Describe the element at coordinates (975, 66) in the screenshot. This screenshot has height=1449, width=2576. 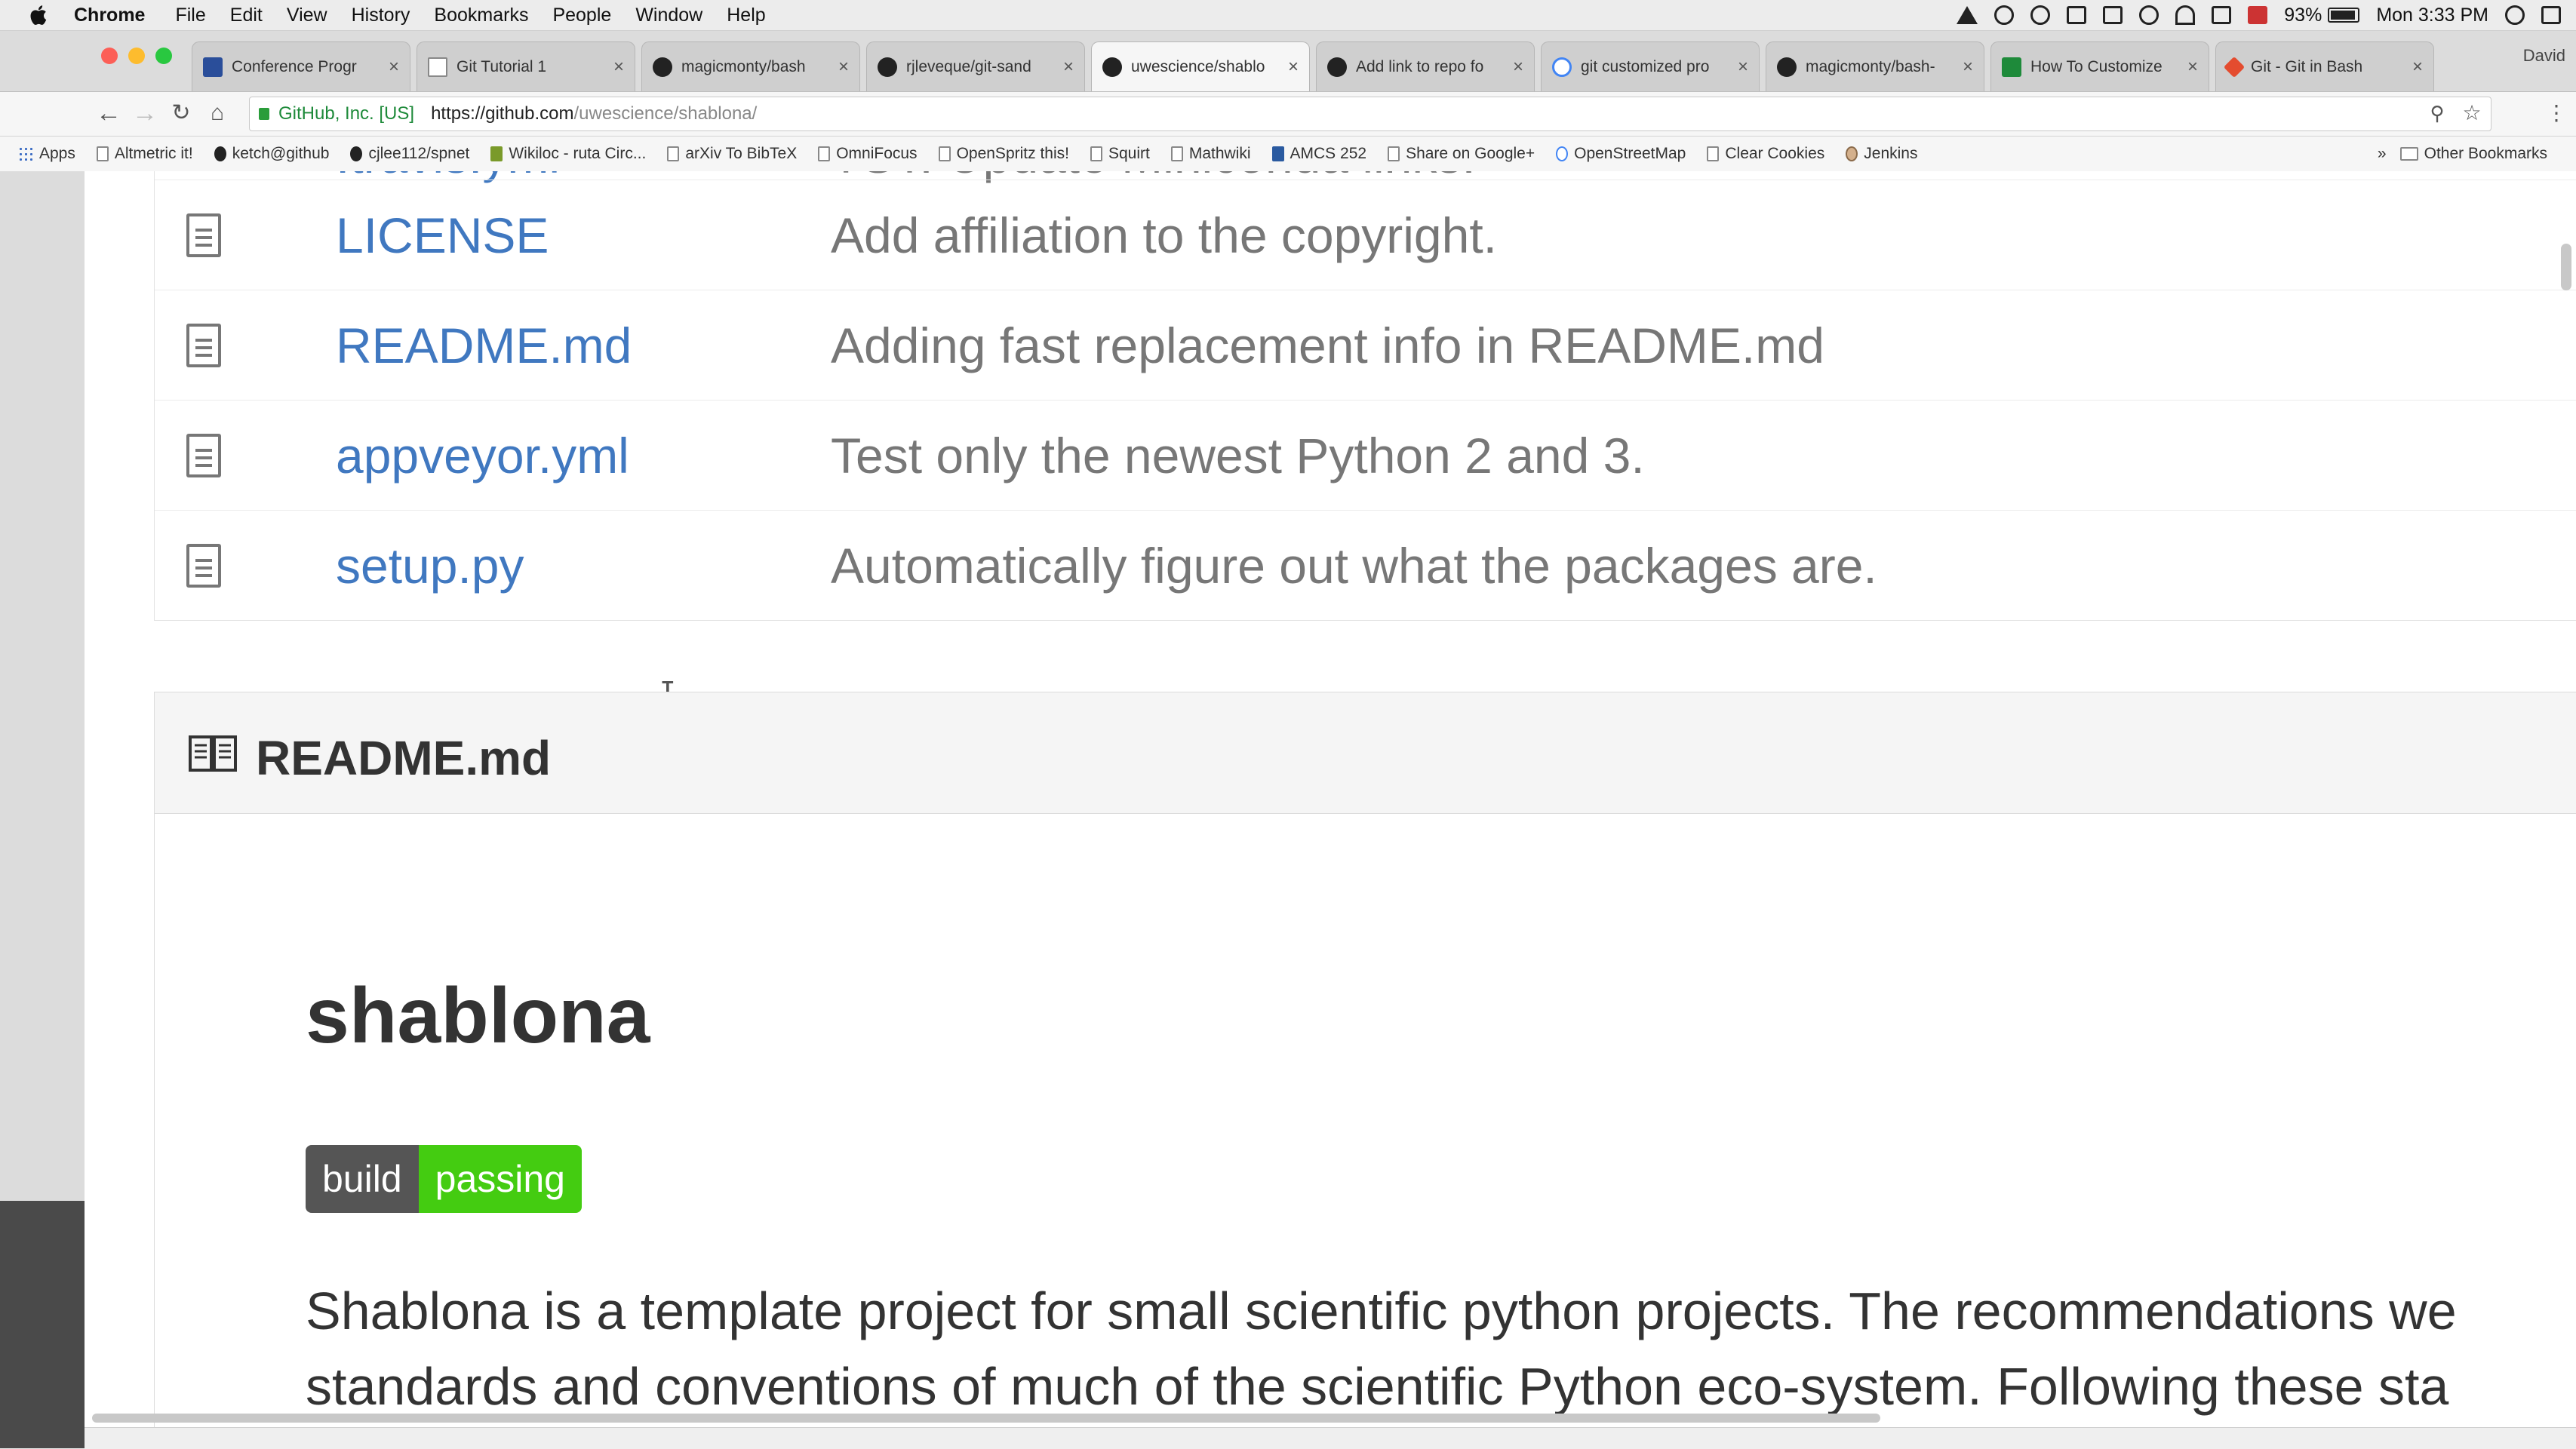
I see `browser-tab: rjleveque/git-sand ×` at that location.